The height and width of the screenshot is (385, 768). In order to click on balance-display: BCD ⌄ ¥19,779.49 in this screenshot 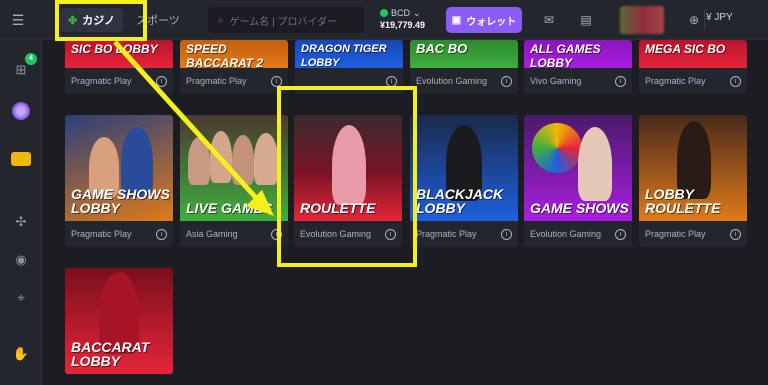, I will do `click(411, 21)`.